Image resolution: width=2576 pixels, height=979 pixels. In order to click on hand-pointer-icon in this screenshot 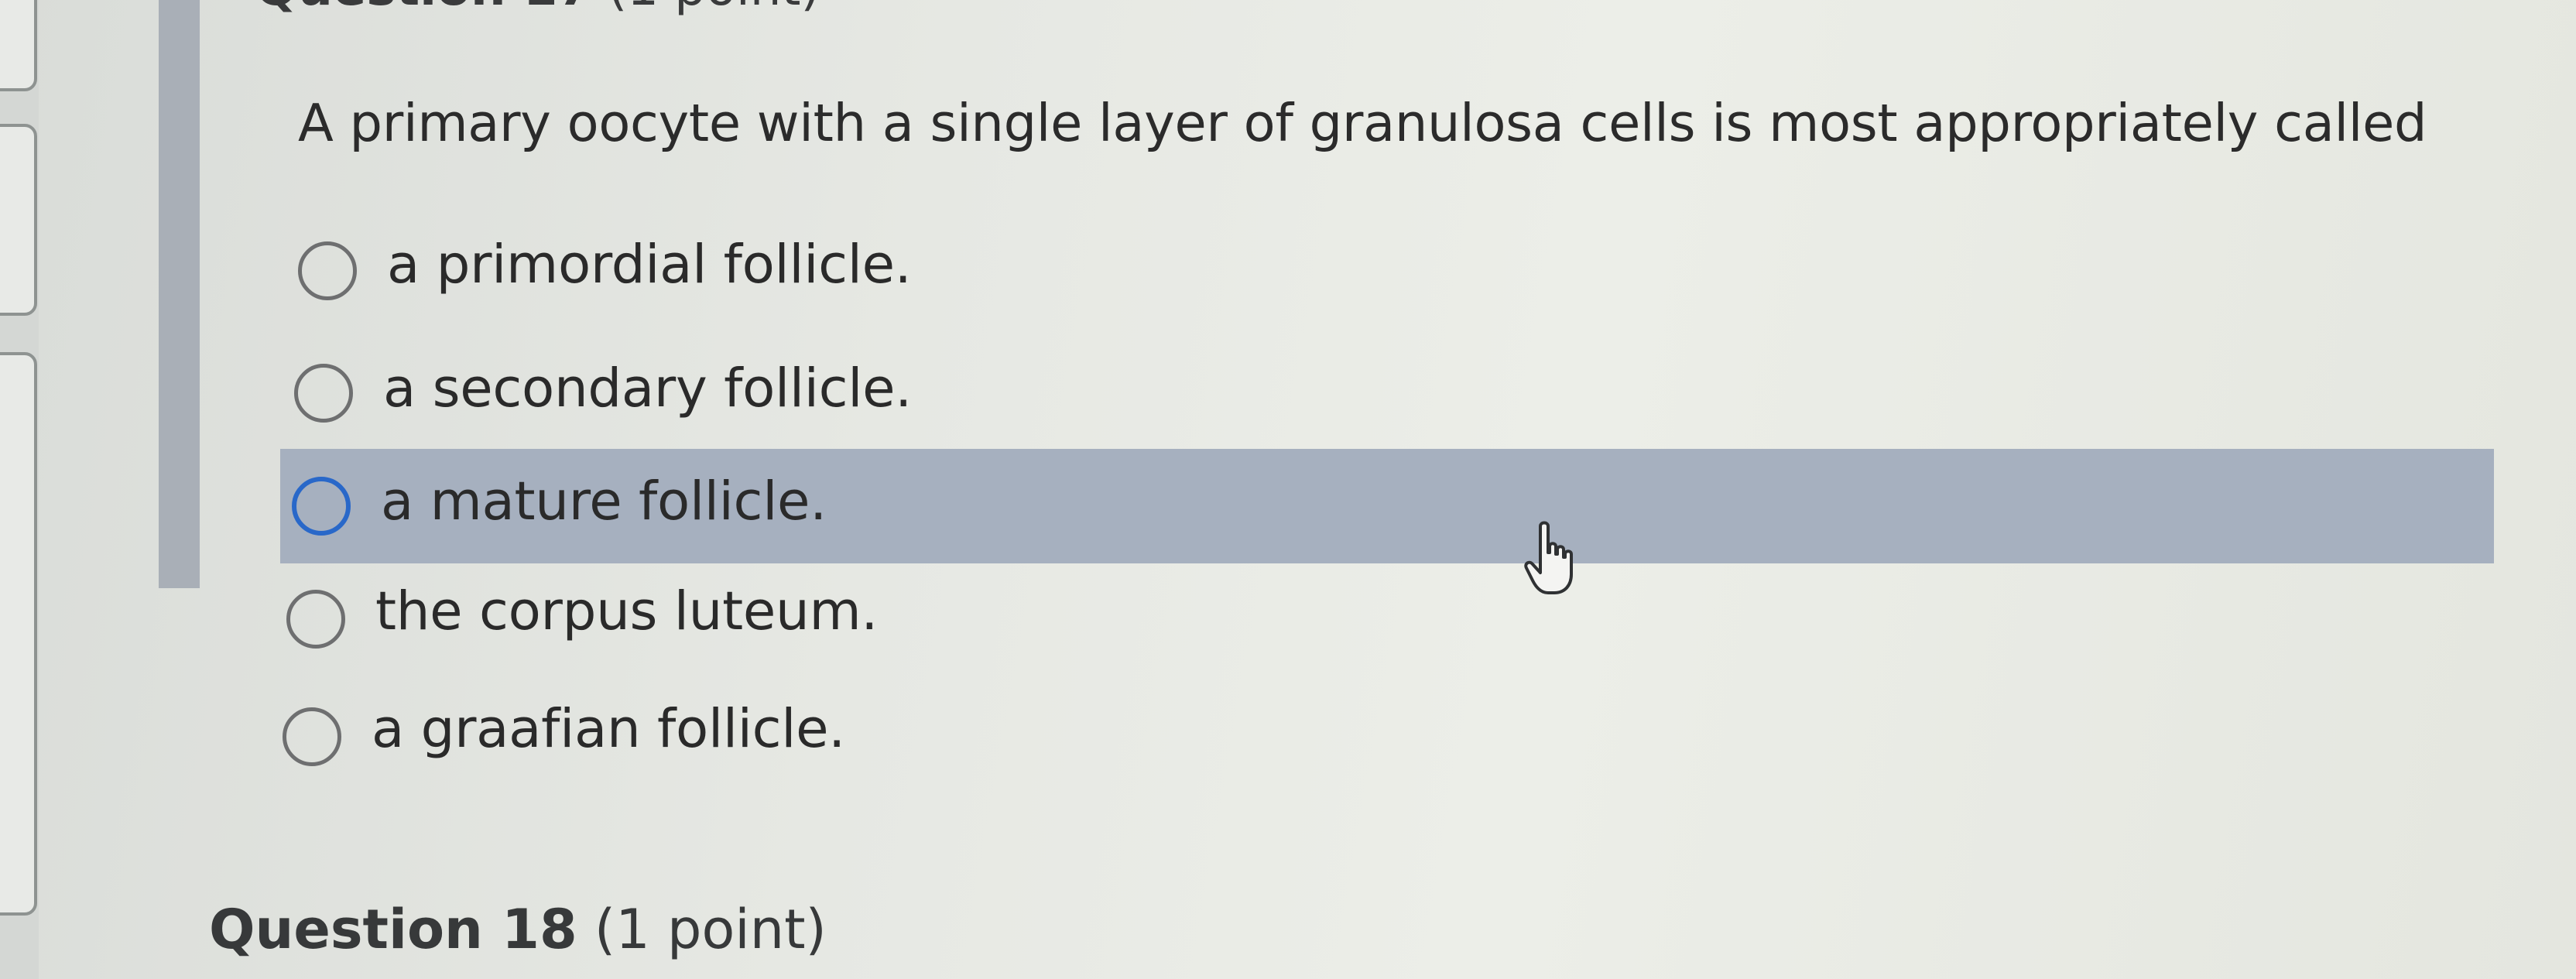, I will do `click(1548, 557)`.